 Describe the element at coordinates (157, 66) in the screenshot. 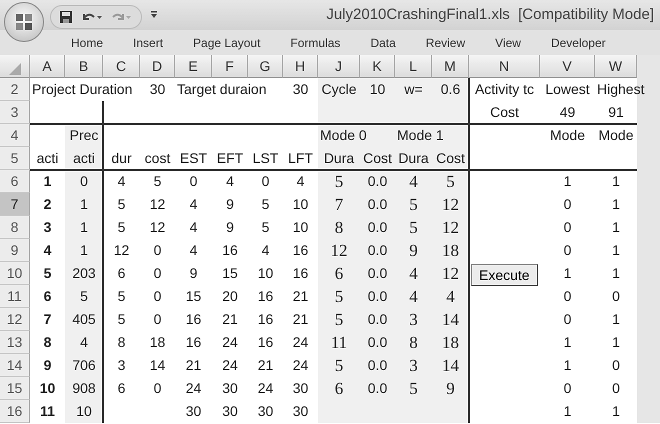

I see `column-header: D` at that location.